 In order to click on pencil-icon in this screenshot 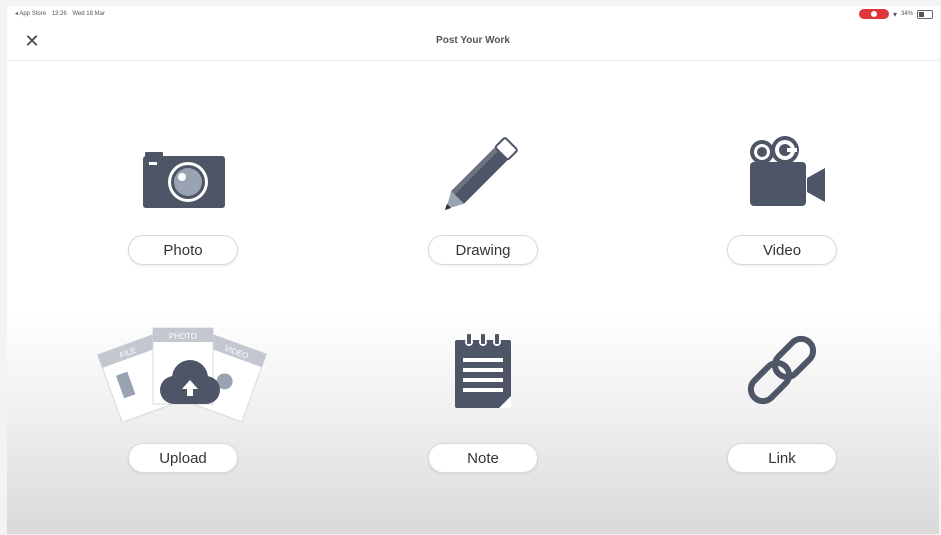, I will do `click(481, 174)`.